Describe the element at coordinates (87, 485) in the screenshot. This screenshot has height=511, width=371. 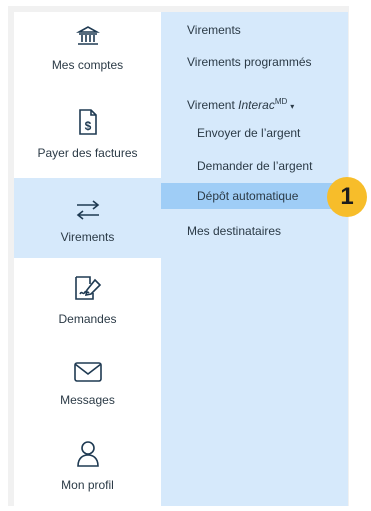
I see `sidebar-item-label: Mon profil` at that location.